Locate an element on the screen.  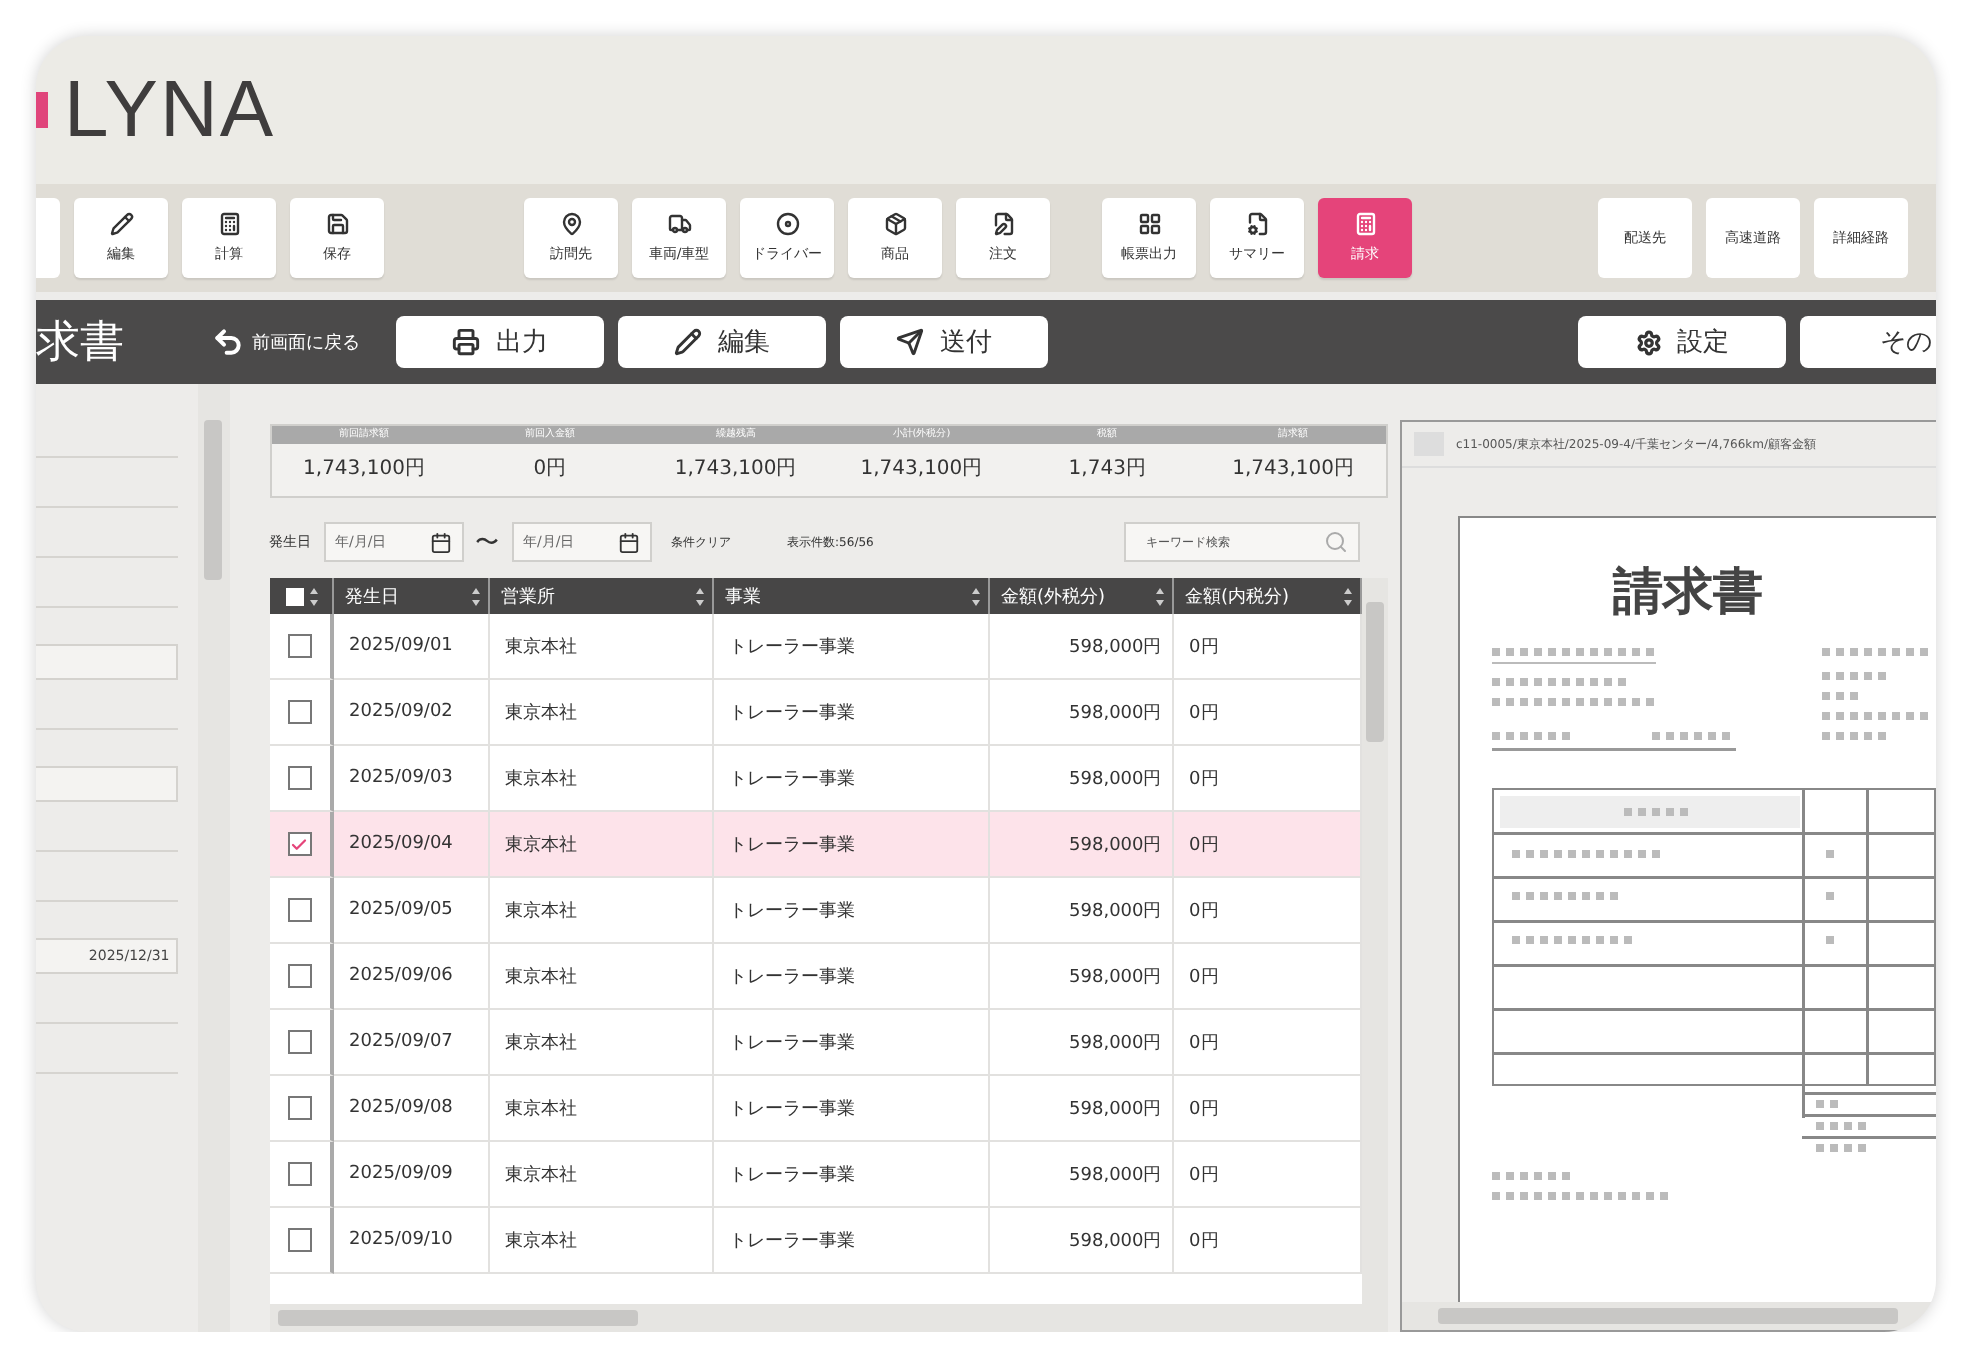
action-button: 送付 is located at coordinates (944, 342).